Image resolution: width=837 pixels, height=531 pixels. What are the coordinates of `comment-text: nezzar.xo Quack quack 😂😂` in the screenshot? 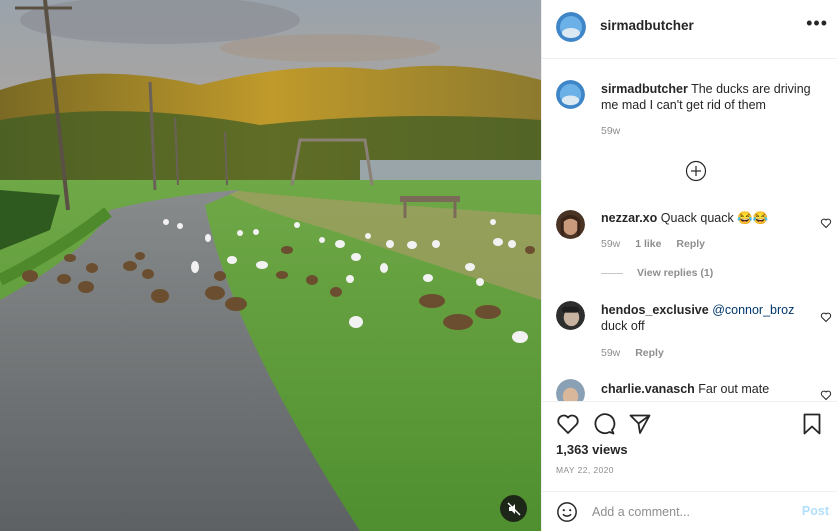 It's located at (706, 218).